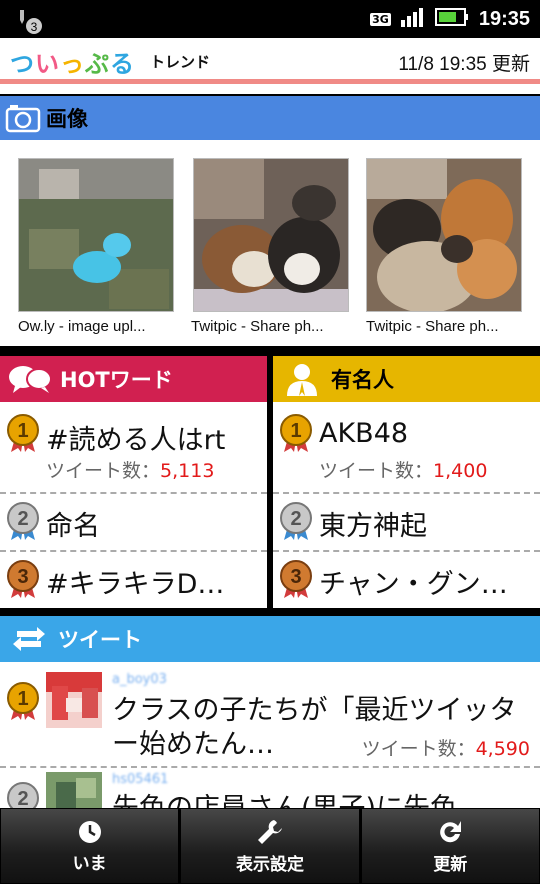 This screenshot has width=540, height=884. I want to click on battery-icon, so click(451, 19).